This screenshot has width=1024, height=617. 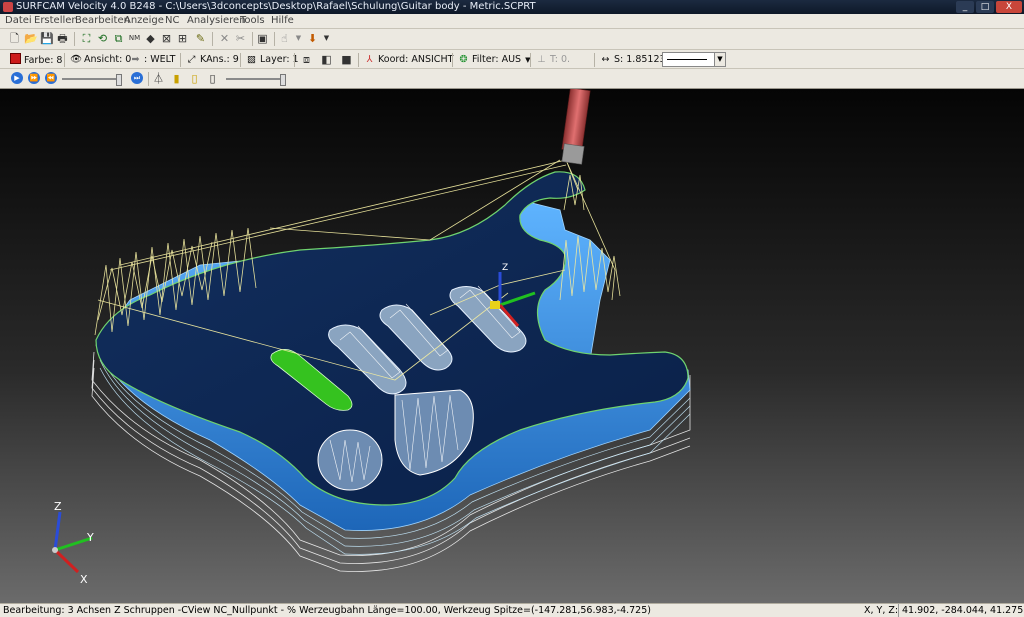 What do you see at coordinates (605, 59) in the screenshot?
I see `step-icon: ↔` at bounding box center [605, 59].